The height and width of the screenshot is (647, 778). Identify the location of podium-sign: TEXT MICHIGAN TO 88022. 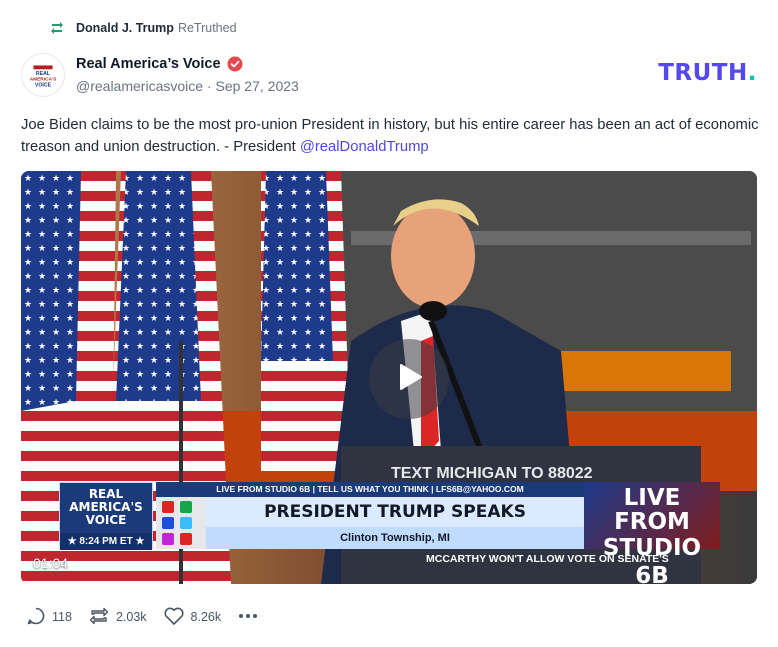
(492, 473).